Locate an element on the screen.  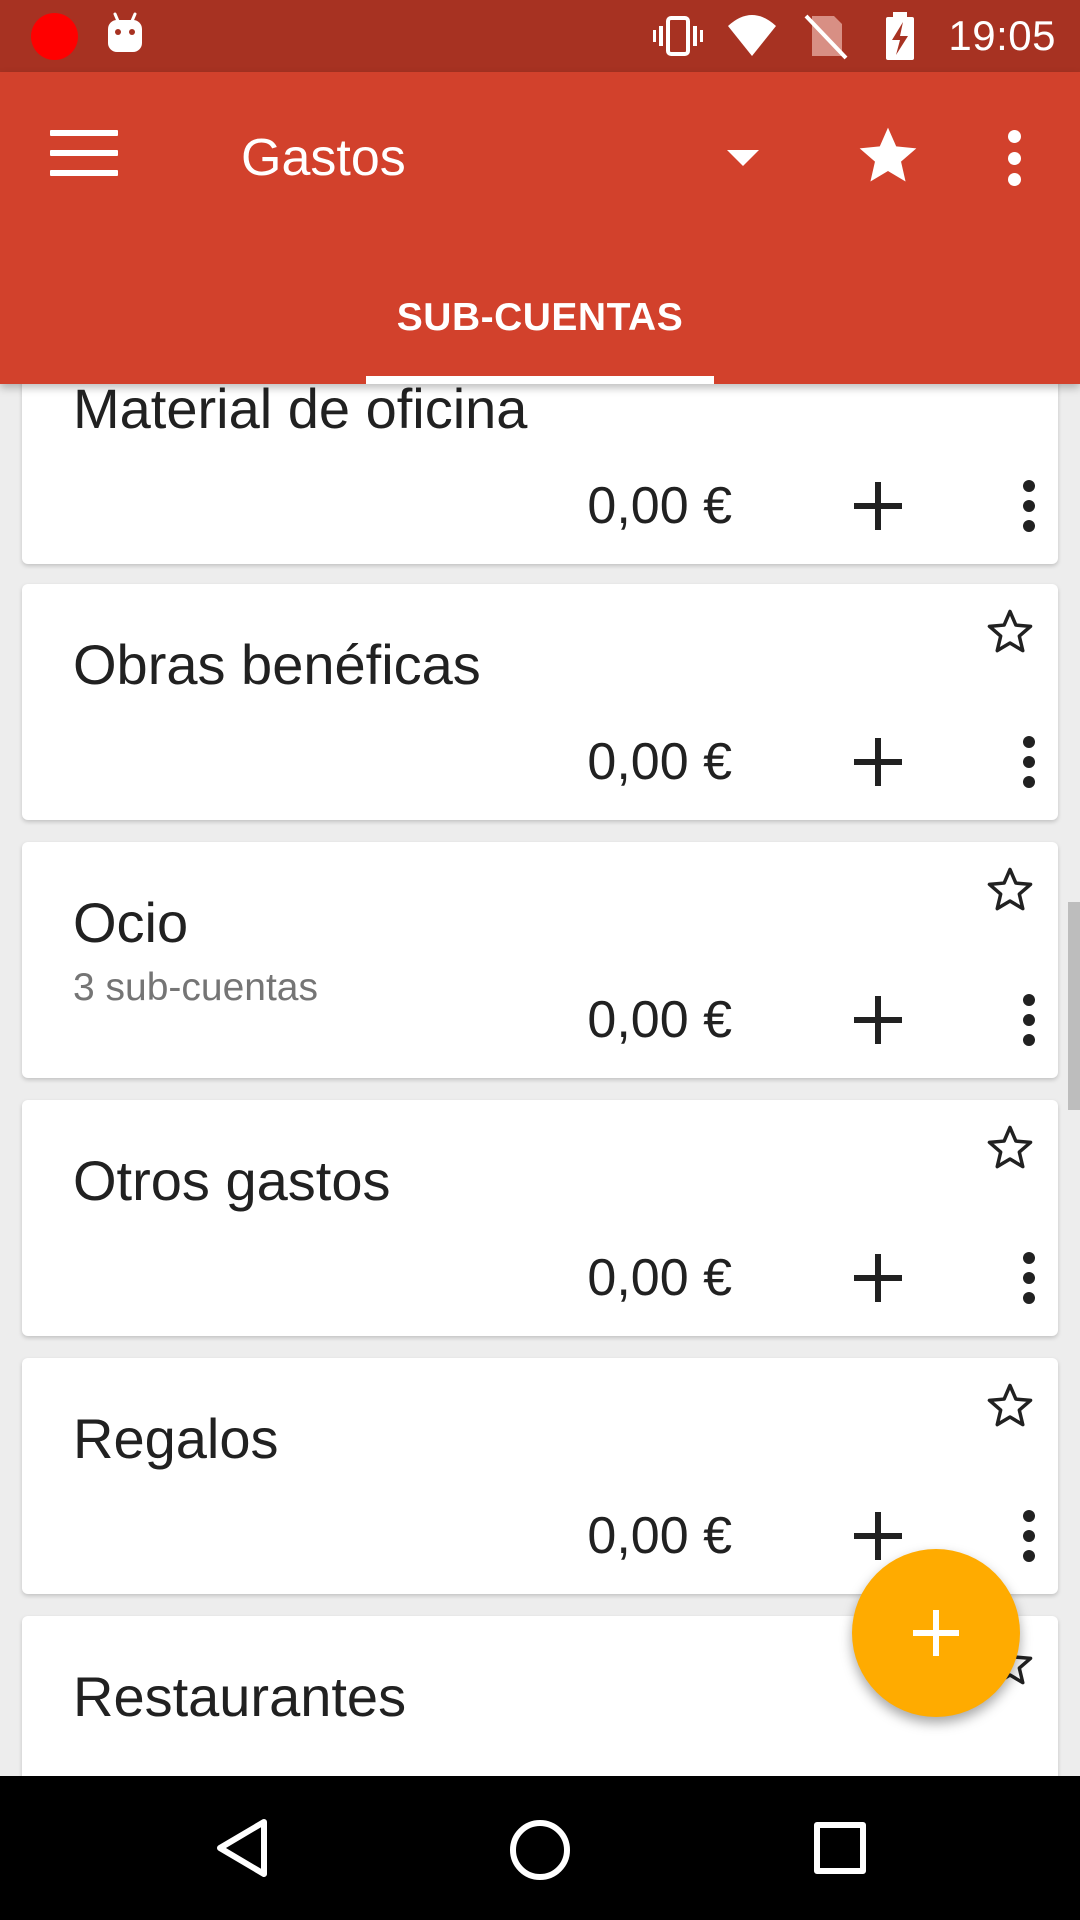
account-card: Otros gastos 0,00 € is located at coordinates (540, 1218).